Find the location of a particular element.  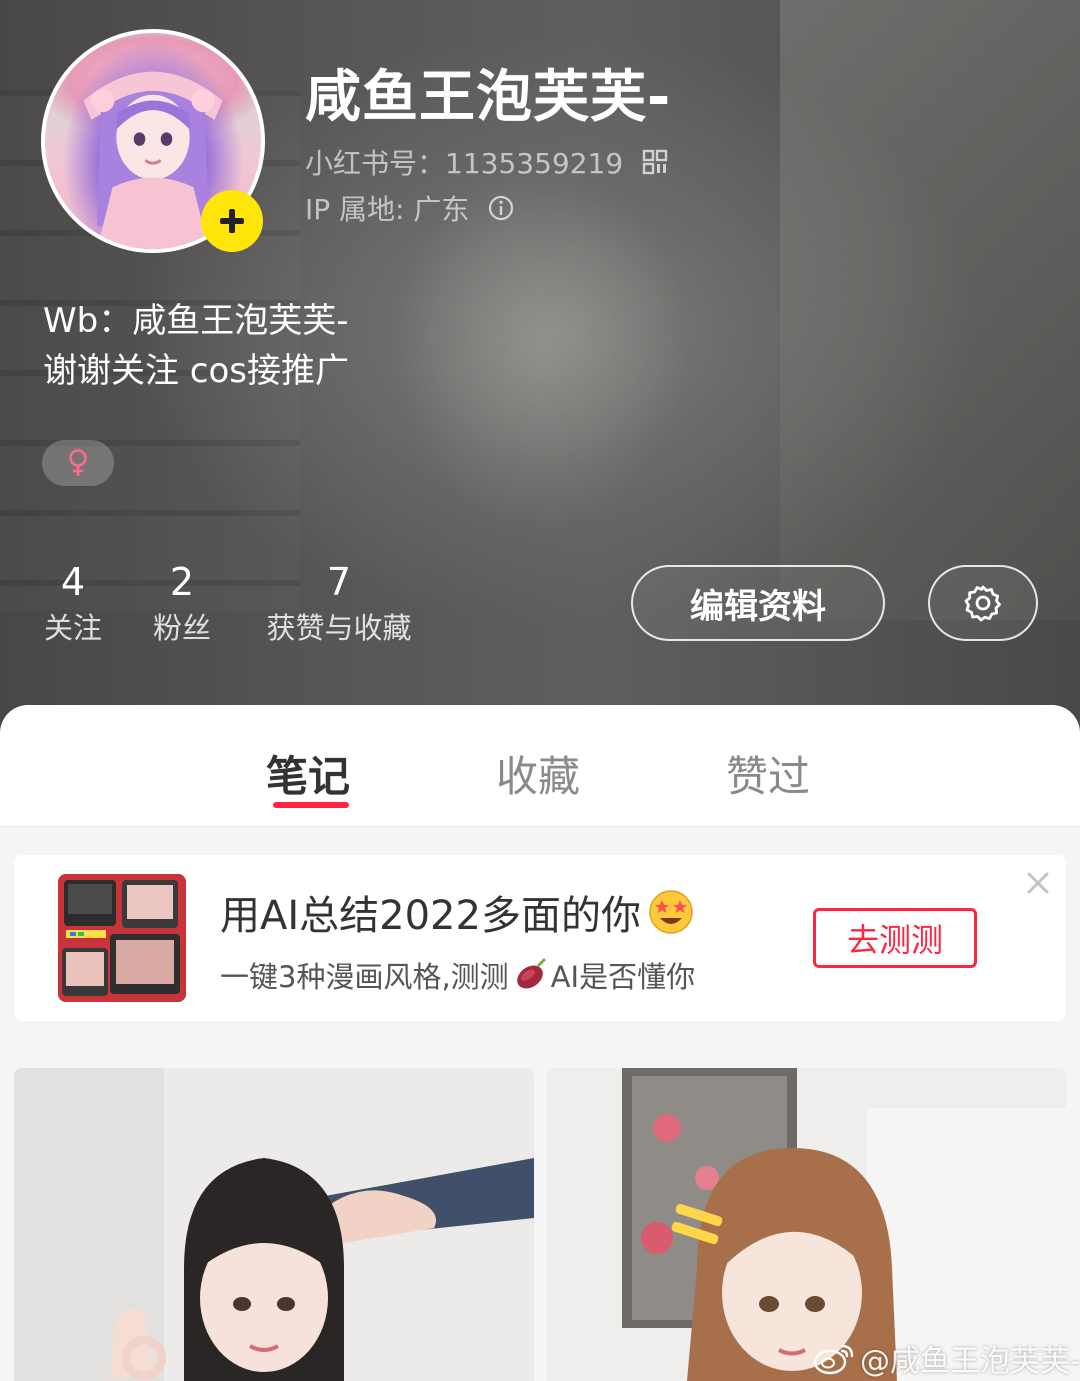

qr-code-icon is located at coordinates (655, 162).